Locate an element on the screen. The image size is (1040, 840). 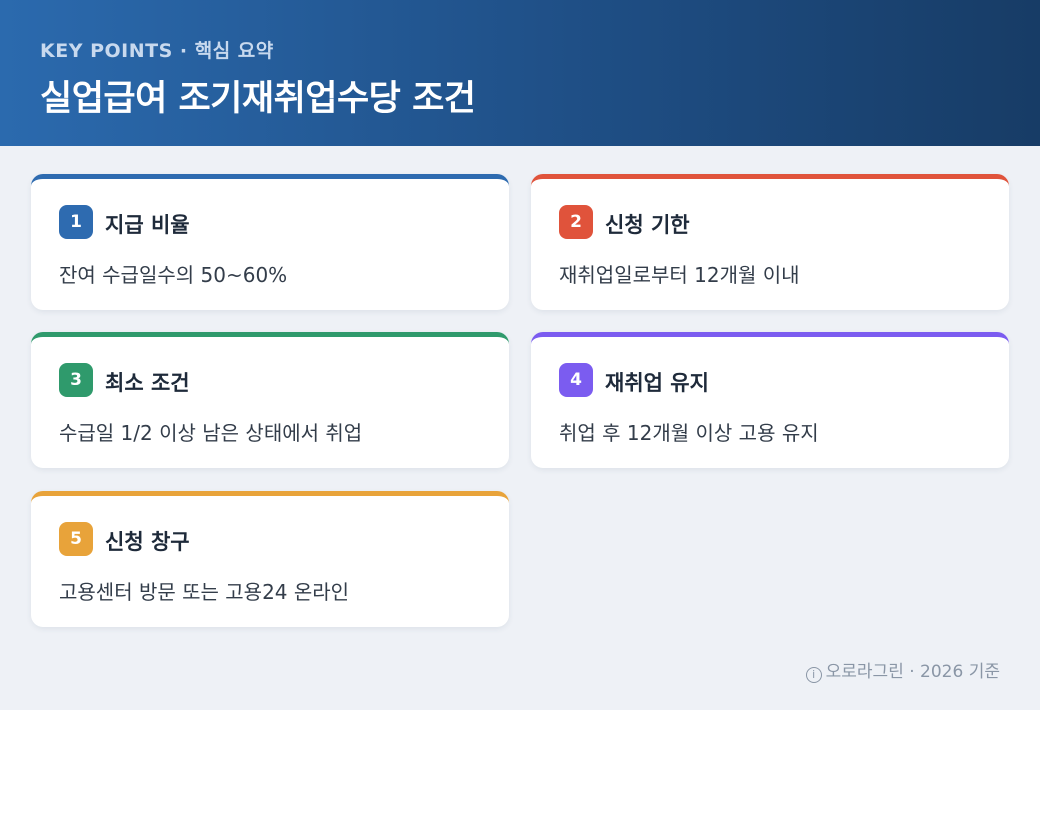
card-payment-rate: 1 지급 비율 잔여 수급일수의 50~60% is located at coordinates (270, 242).